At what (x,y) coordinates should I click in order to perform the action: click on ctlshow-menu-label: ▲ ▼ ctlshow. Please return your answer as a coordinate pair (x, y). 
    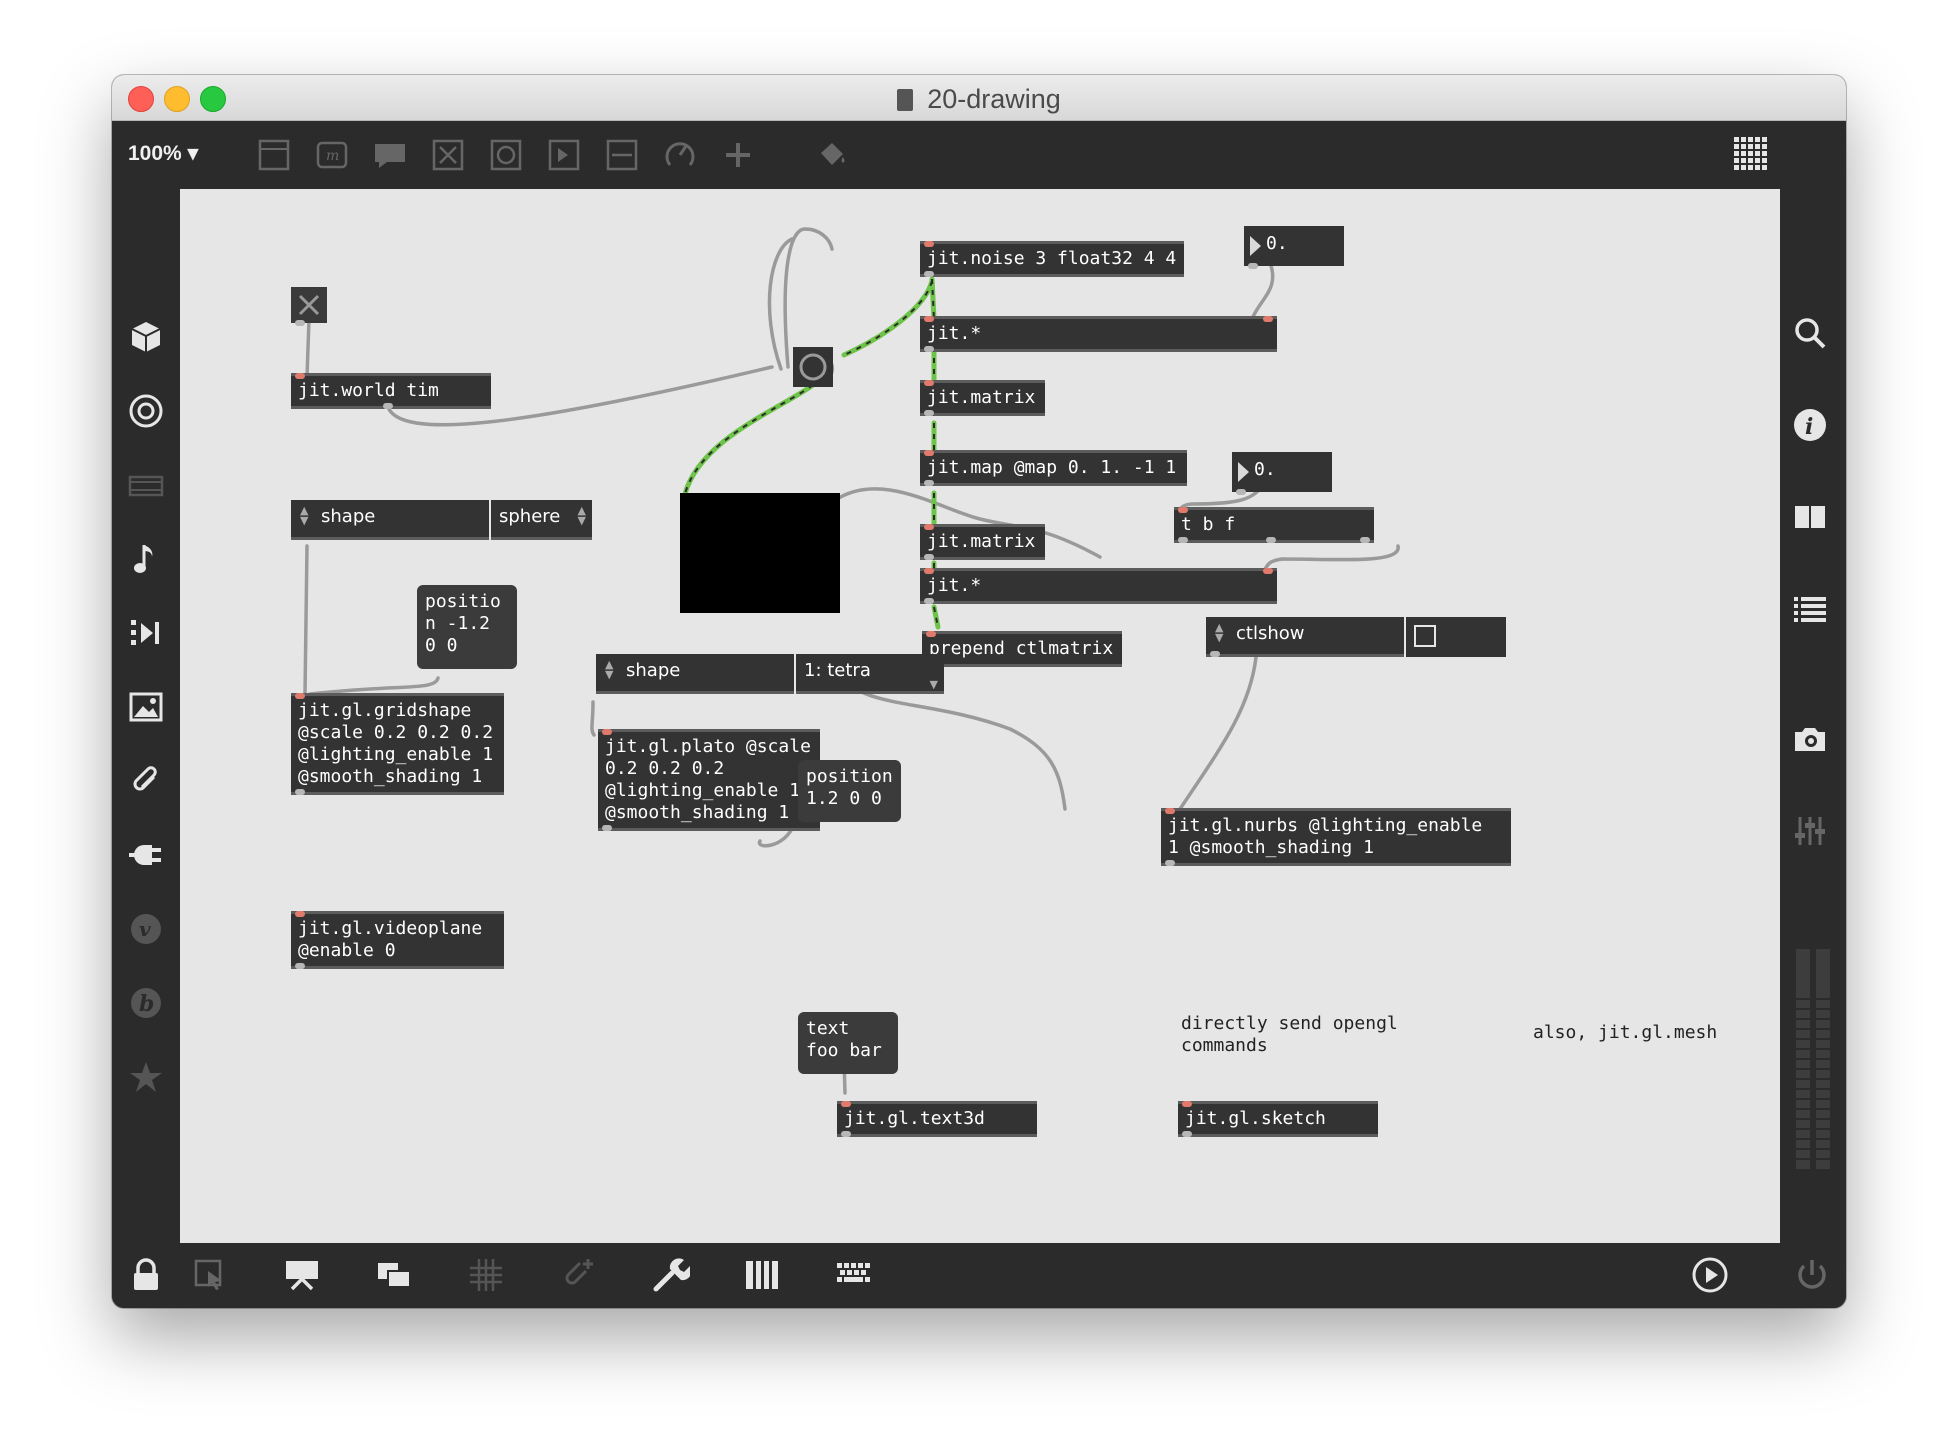
    Looking at the image, I should click on (1305, 637).